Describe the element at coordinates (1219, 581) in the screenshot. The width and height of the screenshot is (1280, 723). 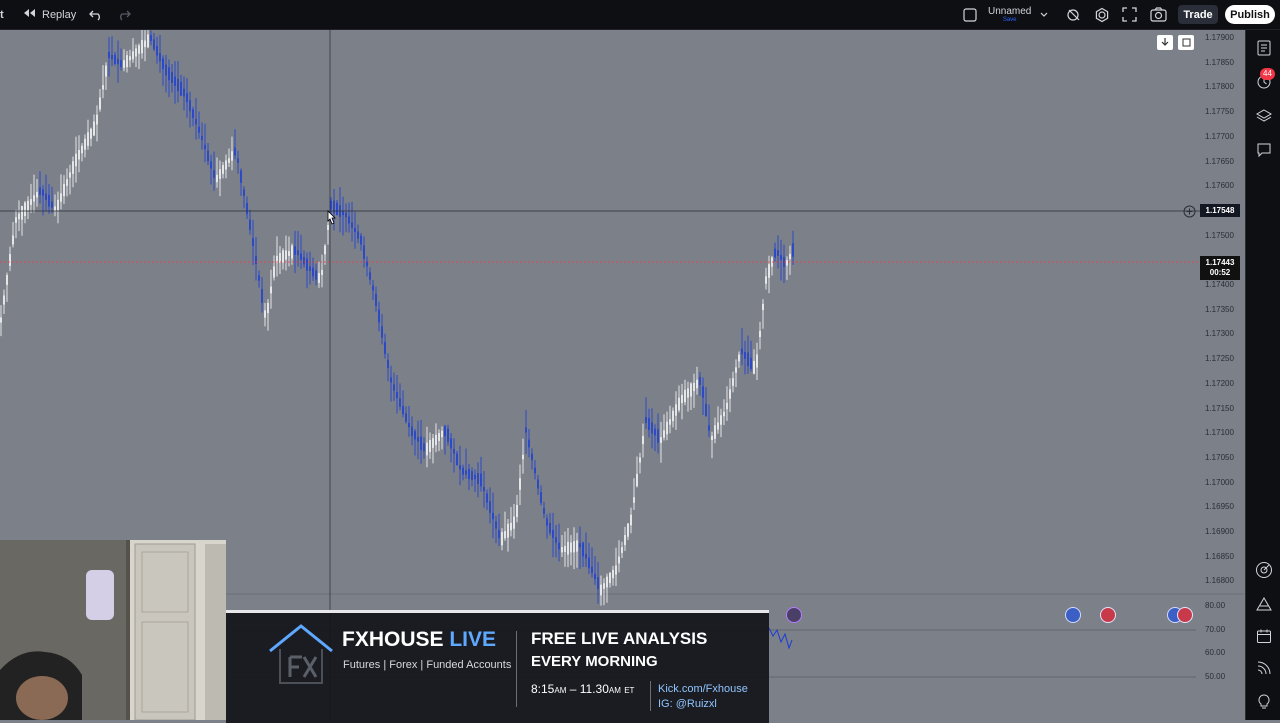
I see `price-tick: 1.16800` at that location.